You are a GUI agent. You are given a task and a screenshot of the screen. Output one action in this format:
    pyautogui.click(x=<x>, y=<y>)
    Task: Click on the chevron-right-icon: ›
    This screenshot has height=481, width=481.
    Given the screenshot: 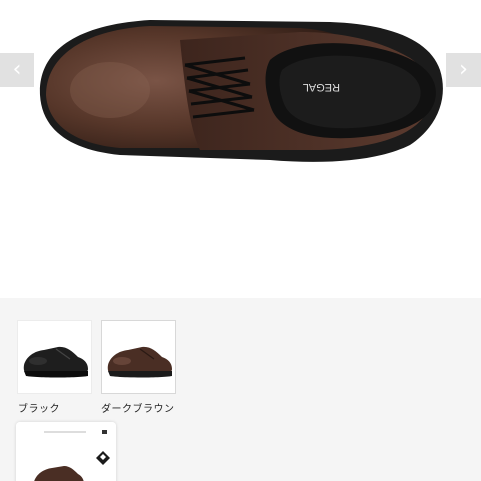 What is the action you would take?
    pyautogui.click(x=463, y=69)
    